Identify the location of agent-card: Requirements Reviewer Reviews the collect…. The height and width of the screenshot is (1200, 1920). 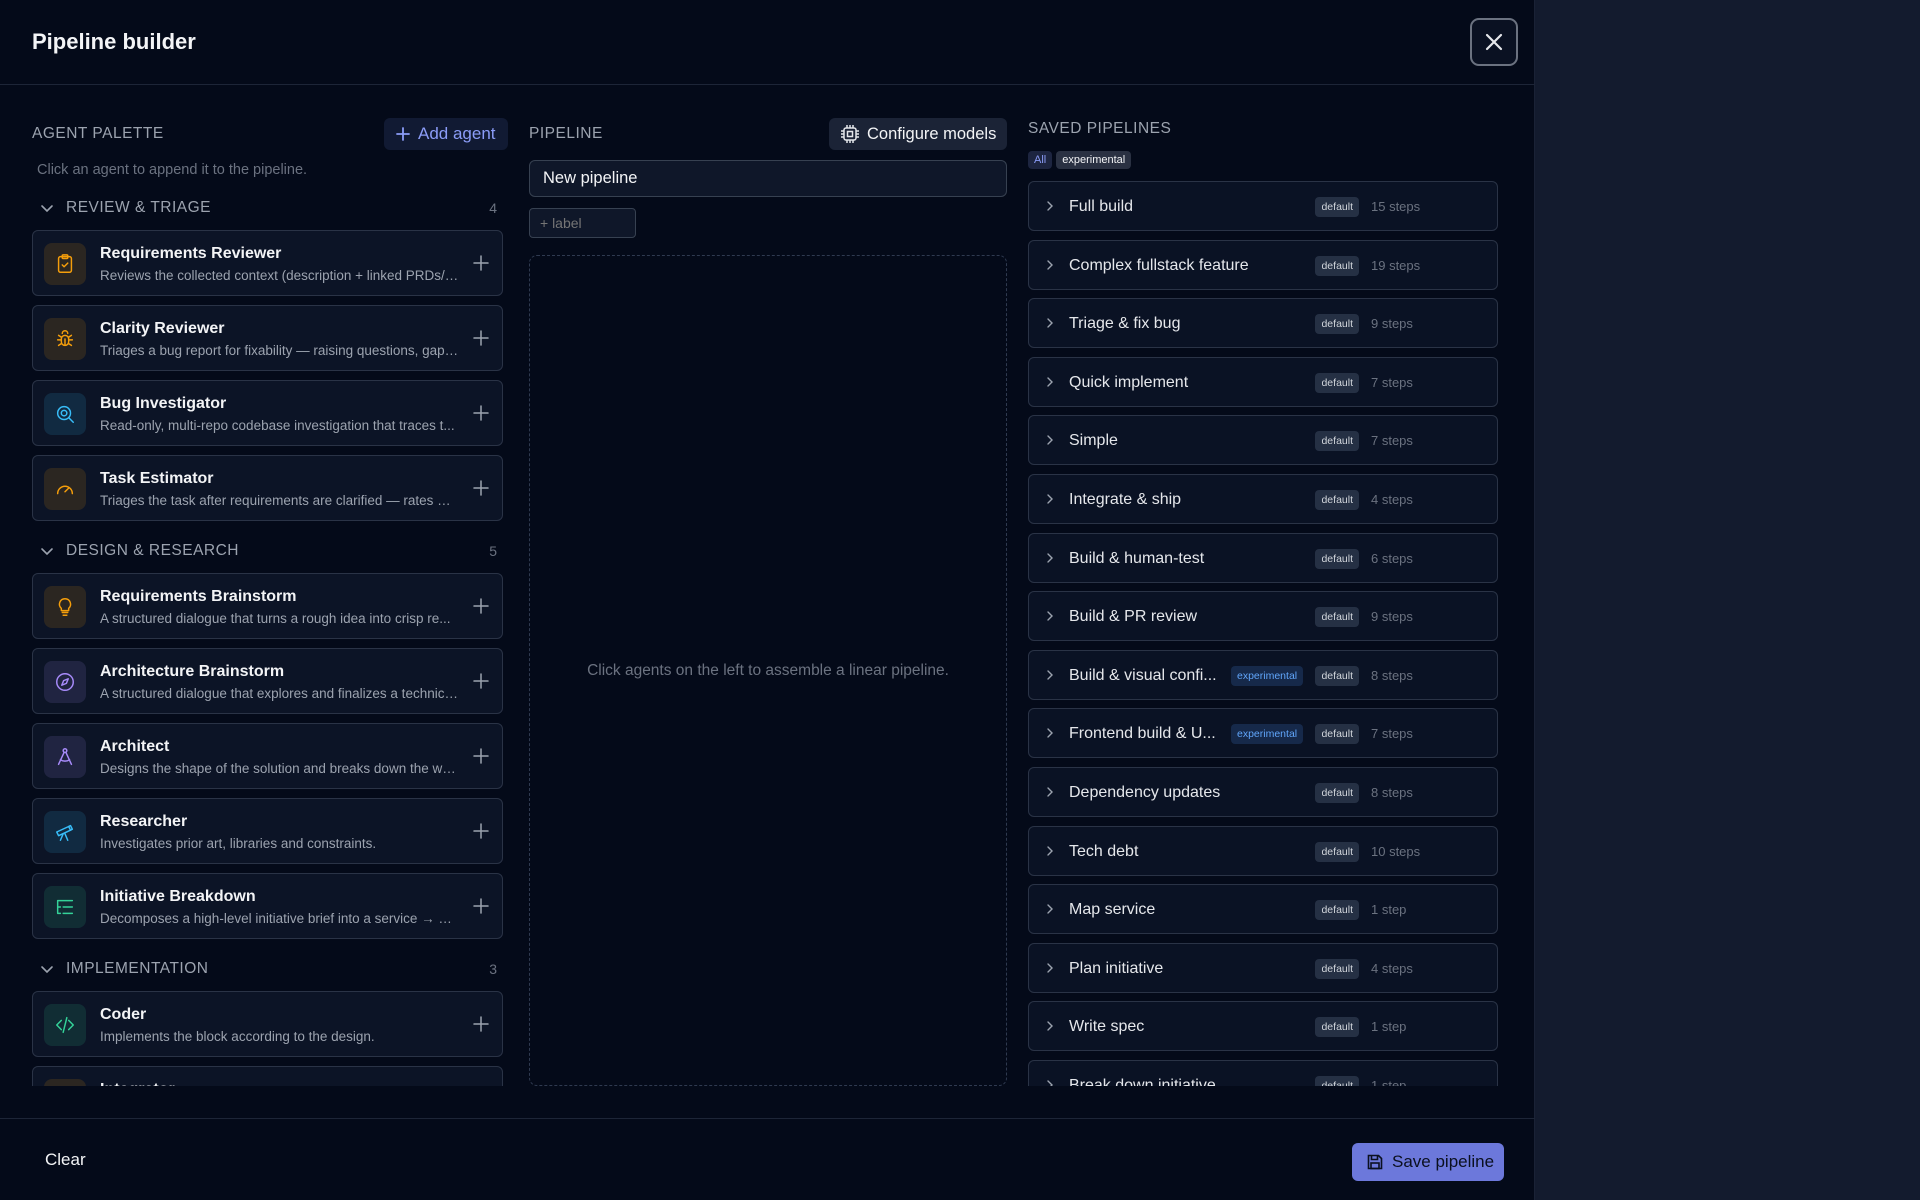
(267, 263).